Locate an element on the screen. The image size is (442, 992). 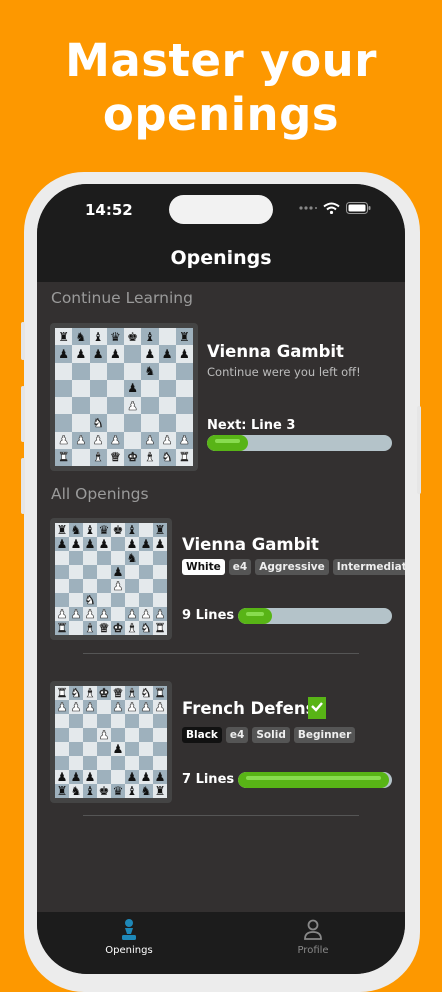
progress-fill is located at coordinates (227, 443).